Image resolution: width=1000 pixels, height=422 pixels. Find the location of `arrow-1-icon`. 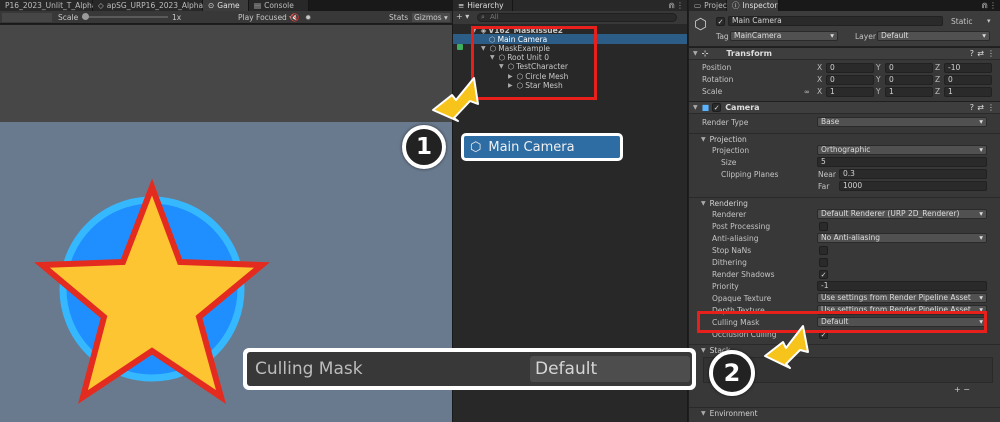

arrow-1-icon is located at coordinates (455, 99).